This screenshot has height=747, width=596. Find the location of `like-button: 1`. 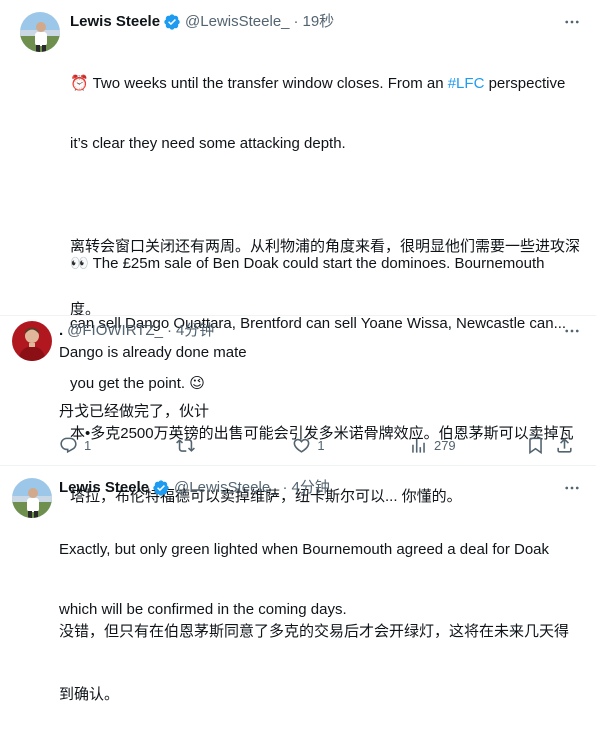

like-button: 1 is located at coordinates (350, 445).